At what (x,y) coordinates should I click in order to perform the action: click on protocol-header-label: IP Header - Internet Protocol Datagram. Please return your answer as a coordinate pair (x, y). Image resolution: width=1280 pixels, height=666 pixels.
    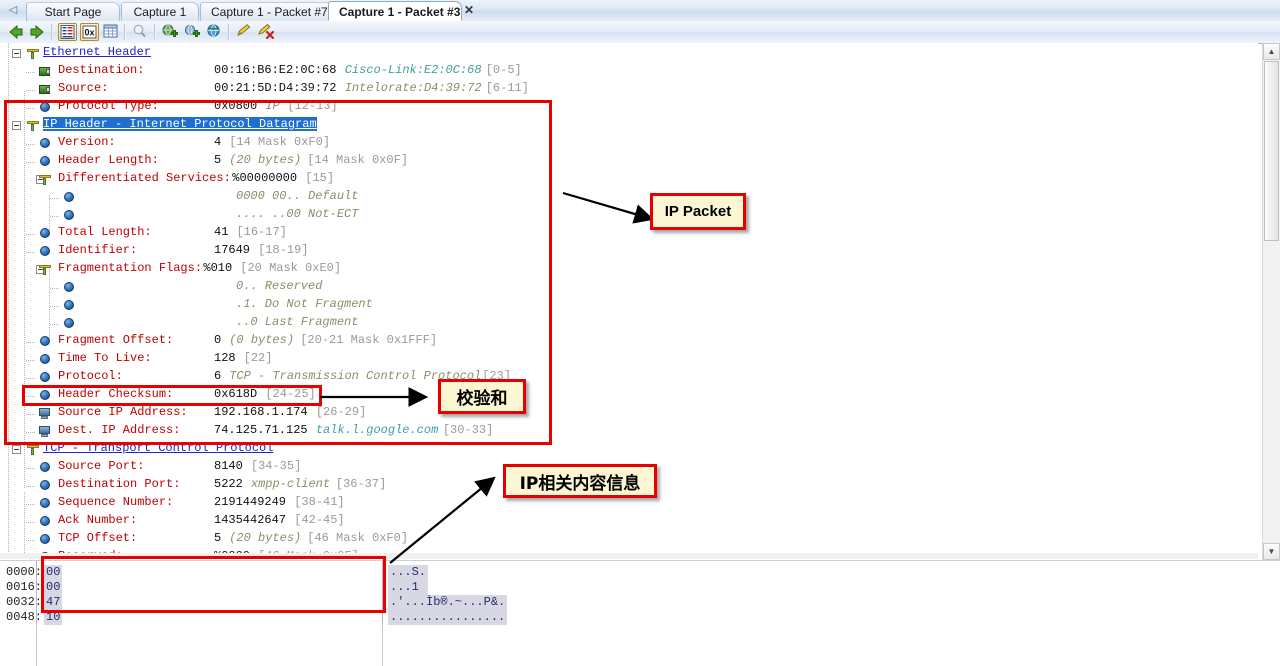
    Looking at the image, I should click on (180, 124).